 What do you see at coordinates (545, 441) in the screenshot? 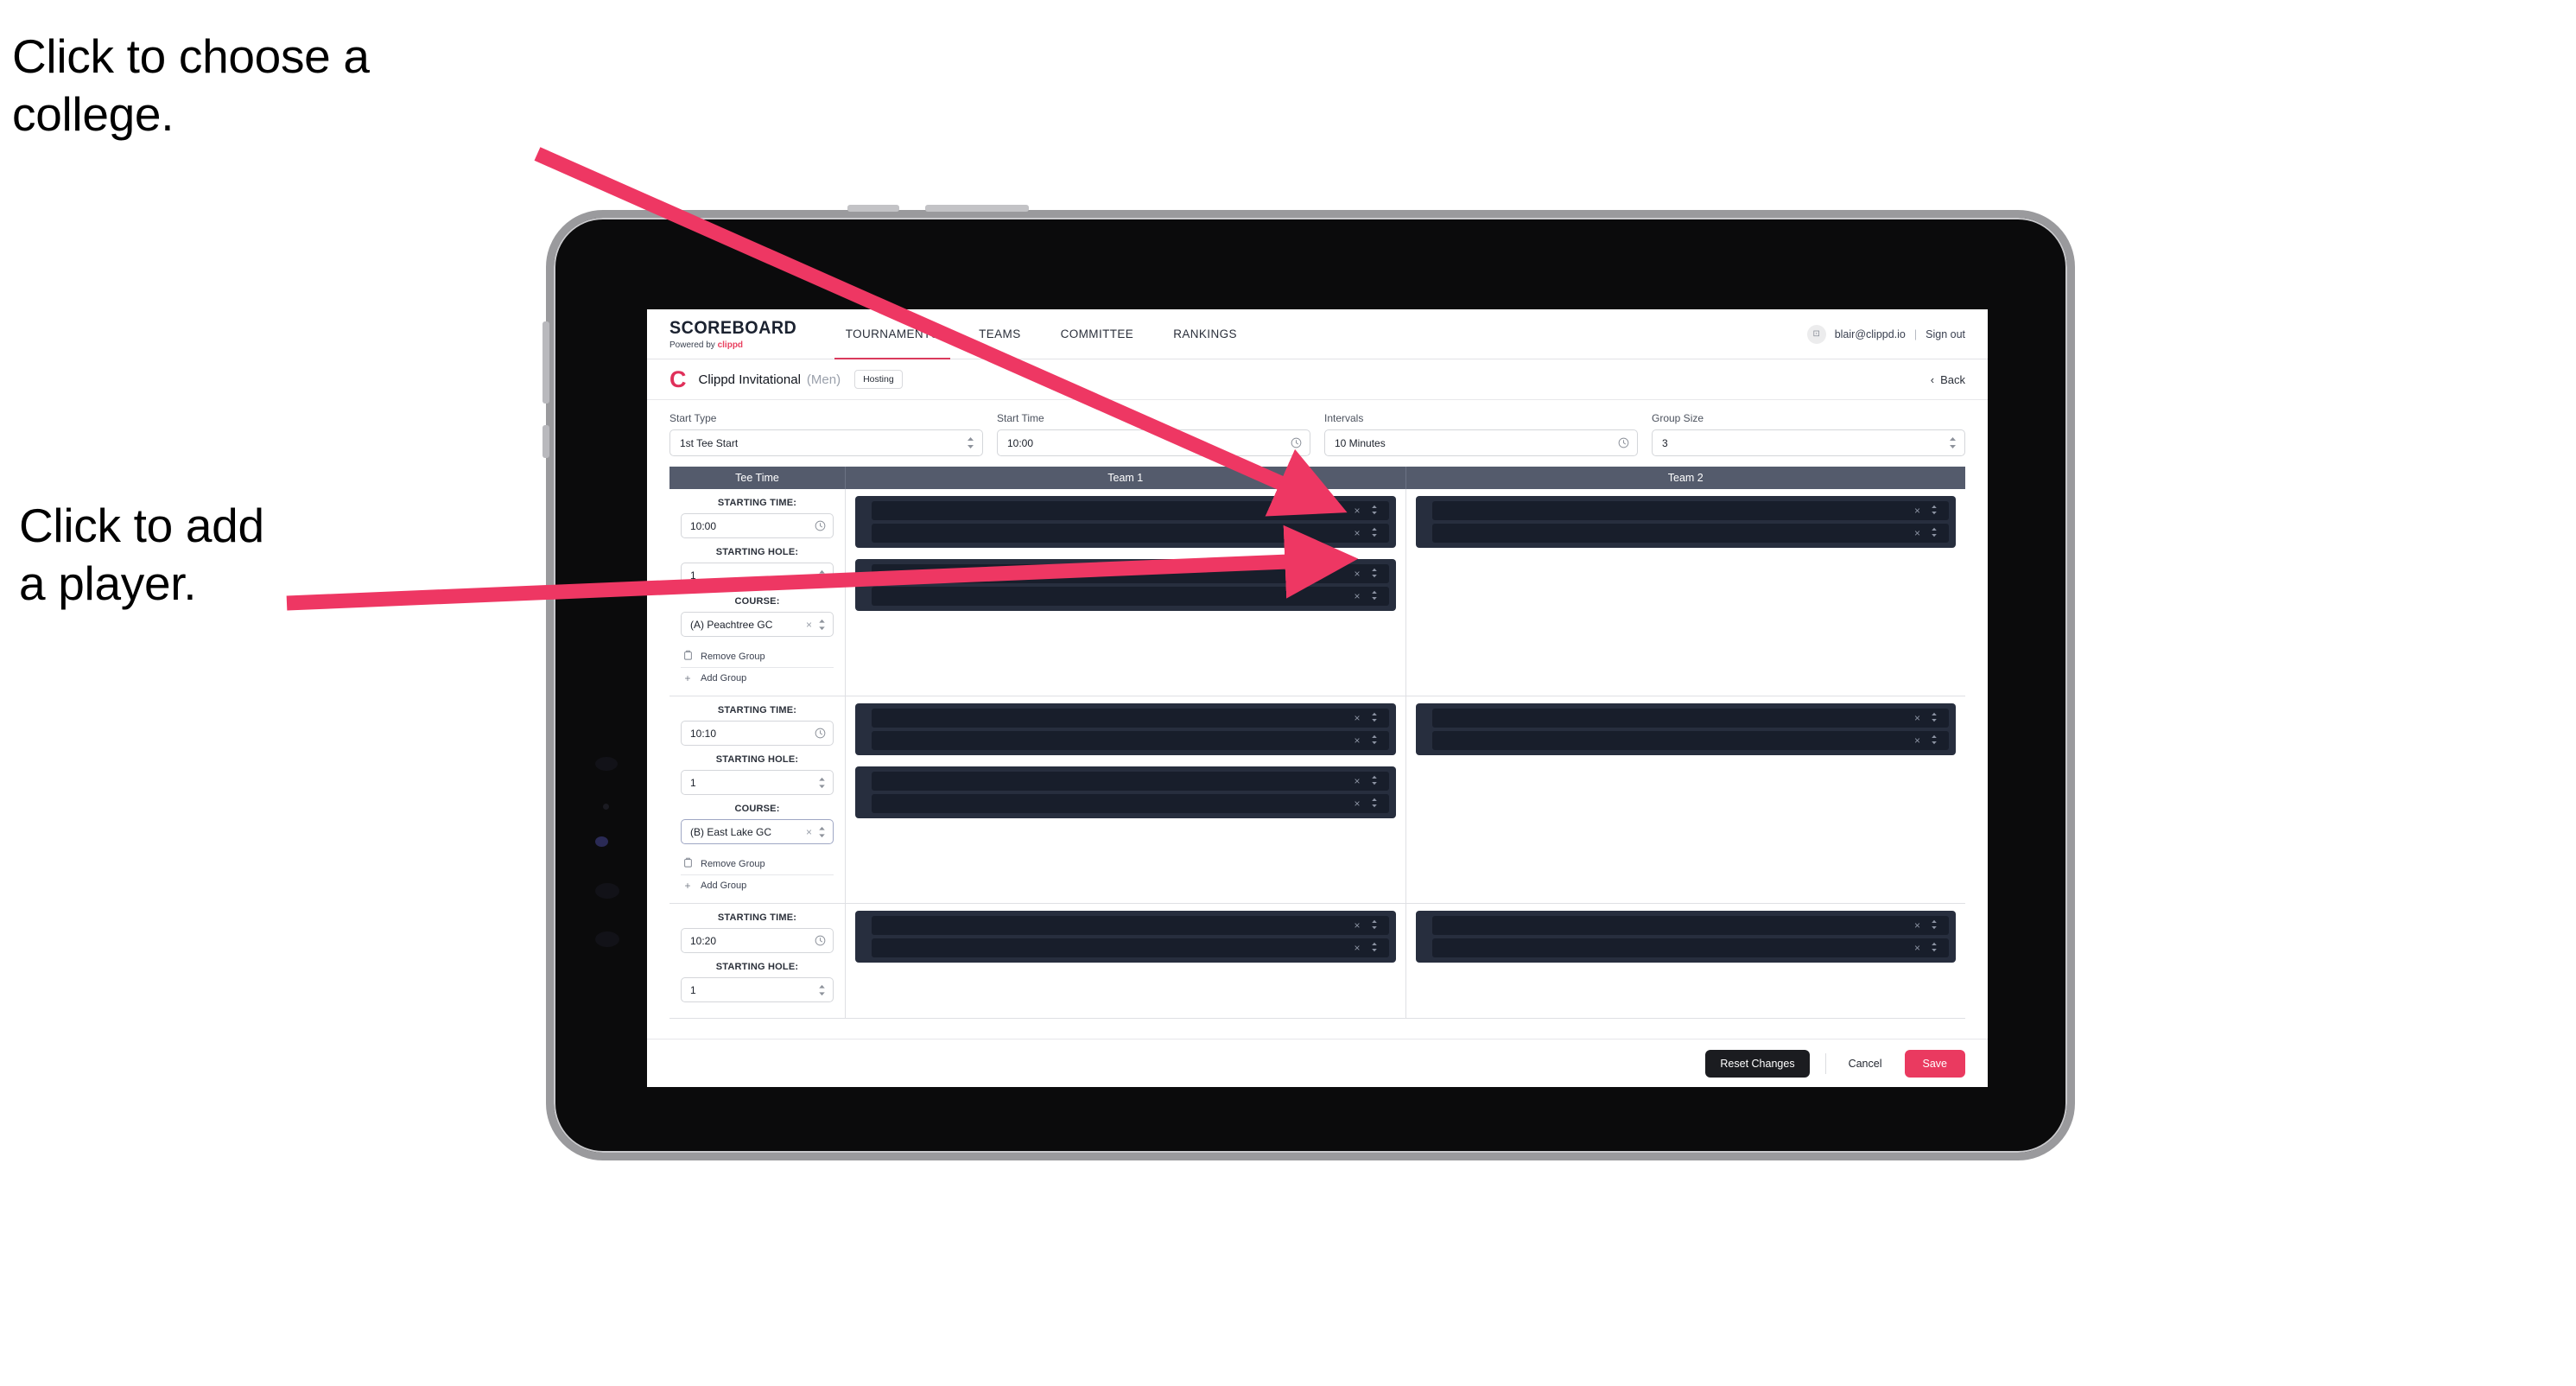
I see `volume-down-button` at bounding box center [545, 441].